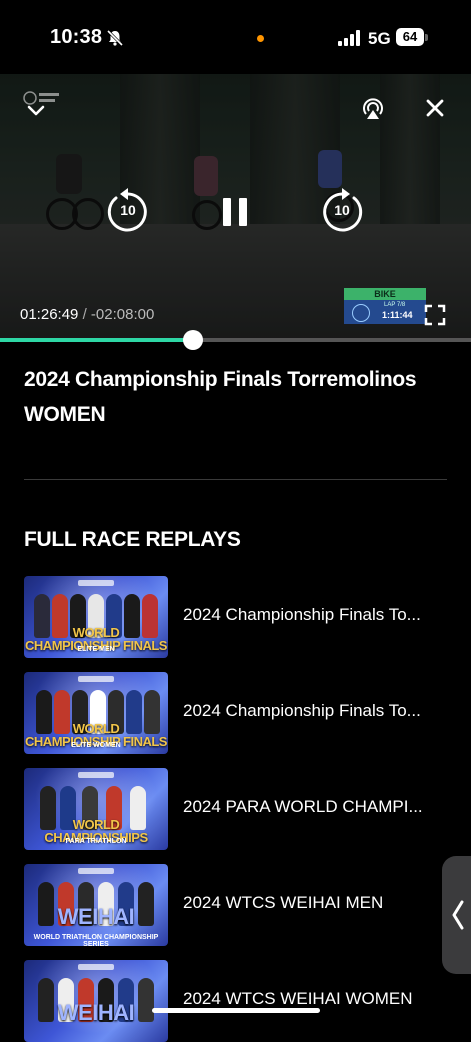 The image size is (471, 1042). I want to click on race-lap: LAP 7/8, so click(395, 305).